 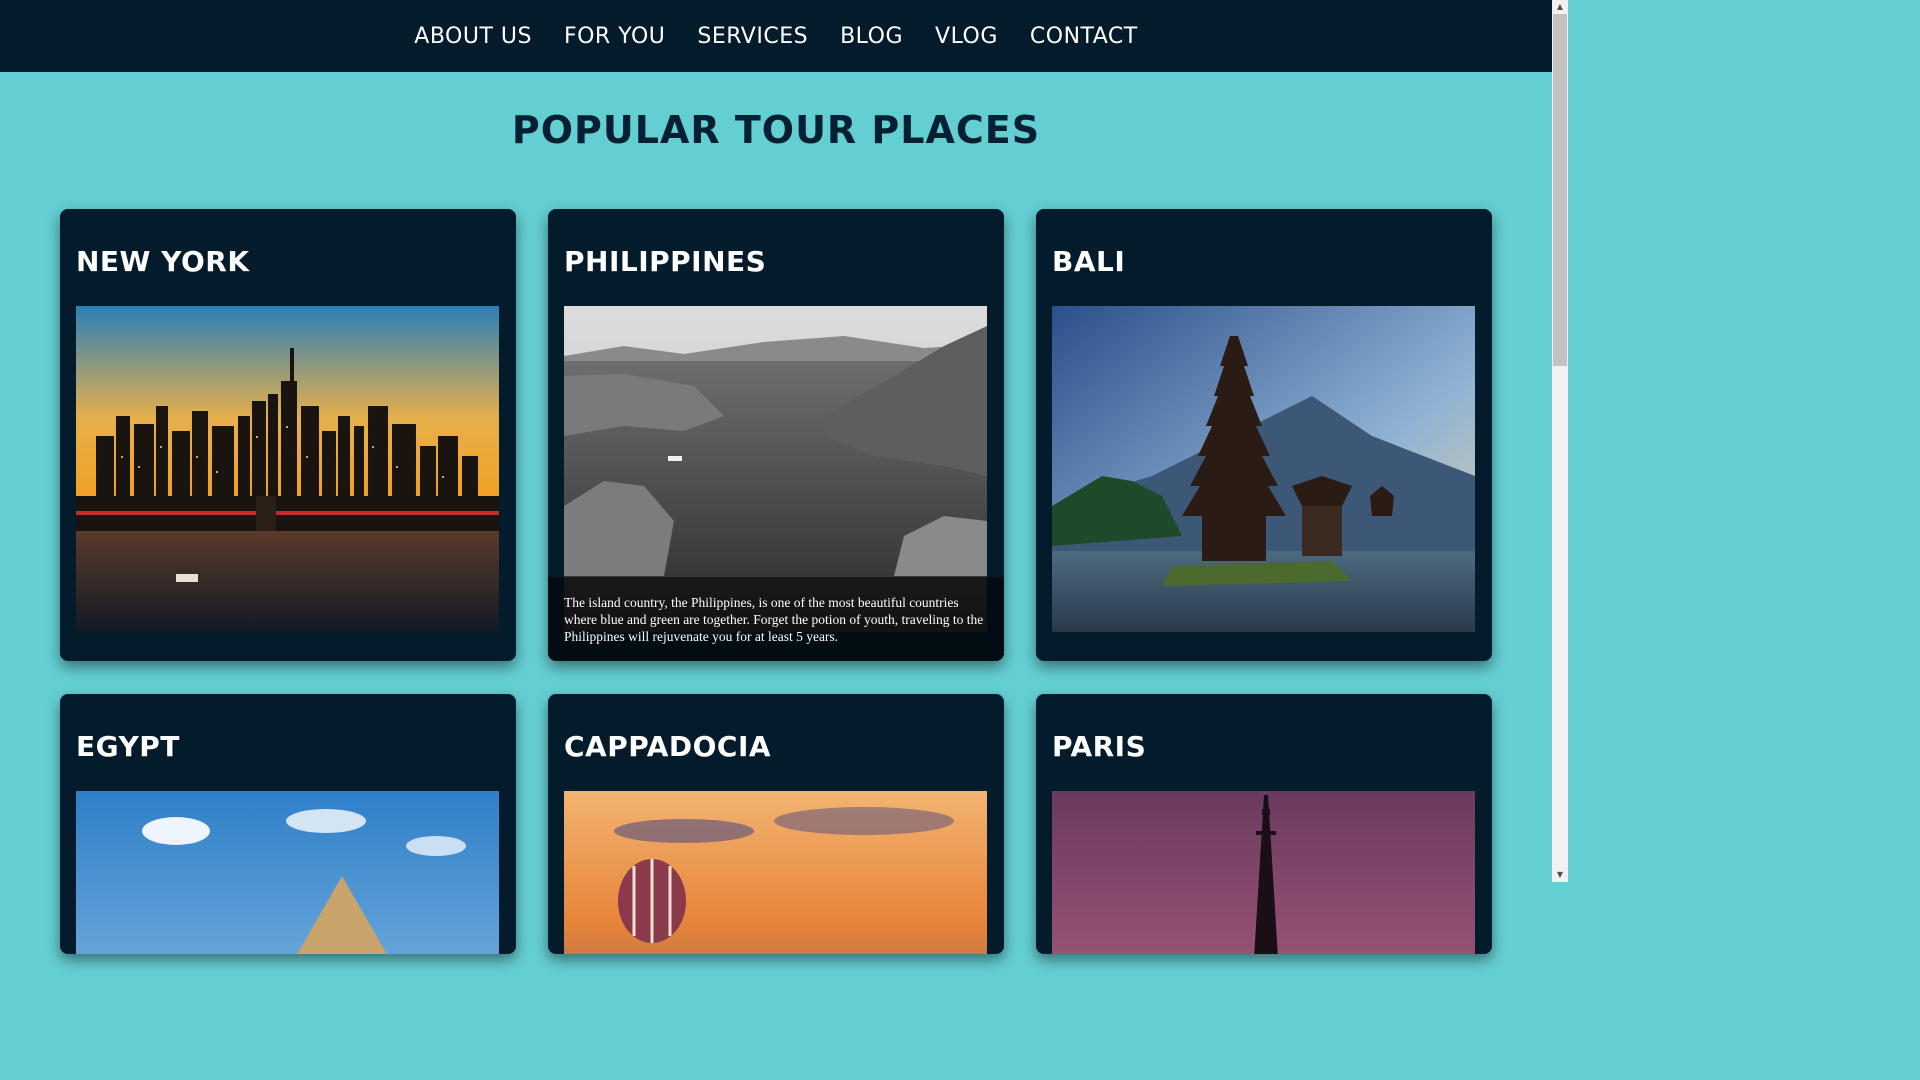 What do you see at coordinates (128, 746) in the screenshot?
I see `card-title: EGYPT` at bounding box center [128, 746].